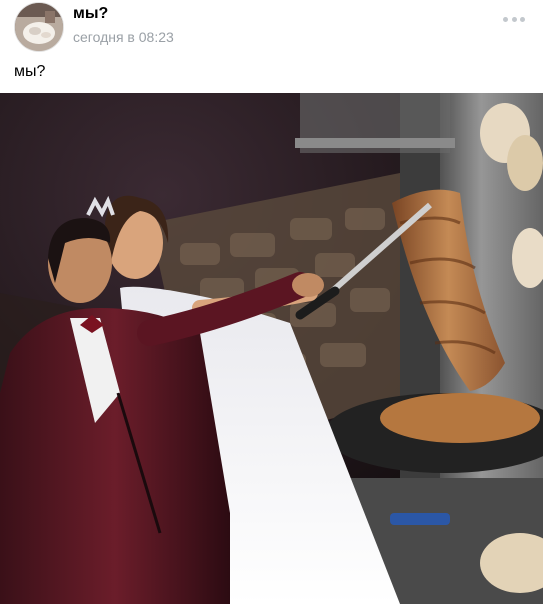 This screenshot has height=604, width=543. What do you see at coordinates (90, 14) in the screenshot?
I see `author-name: мы?` at bounding box center [90, 14].